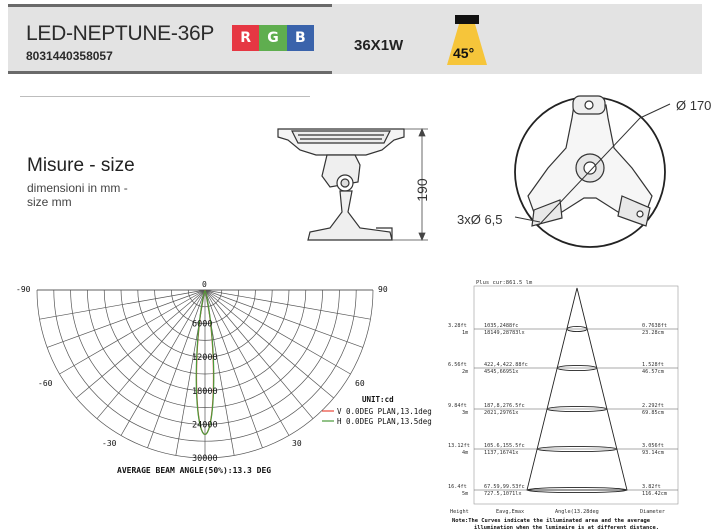  What do you see at coordinates (501, 453) in the screenshot?
I see `cone-row-text: 1137,16741x` at bounding box center [501, 453].